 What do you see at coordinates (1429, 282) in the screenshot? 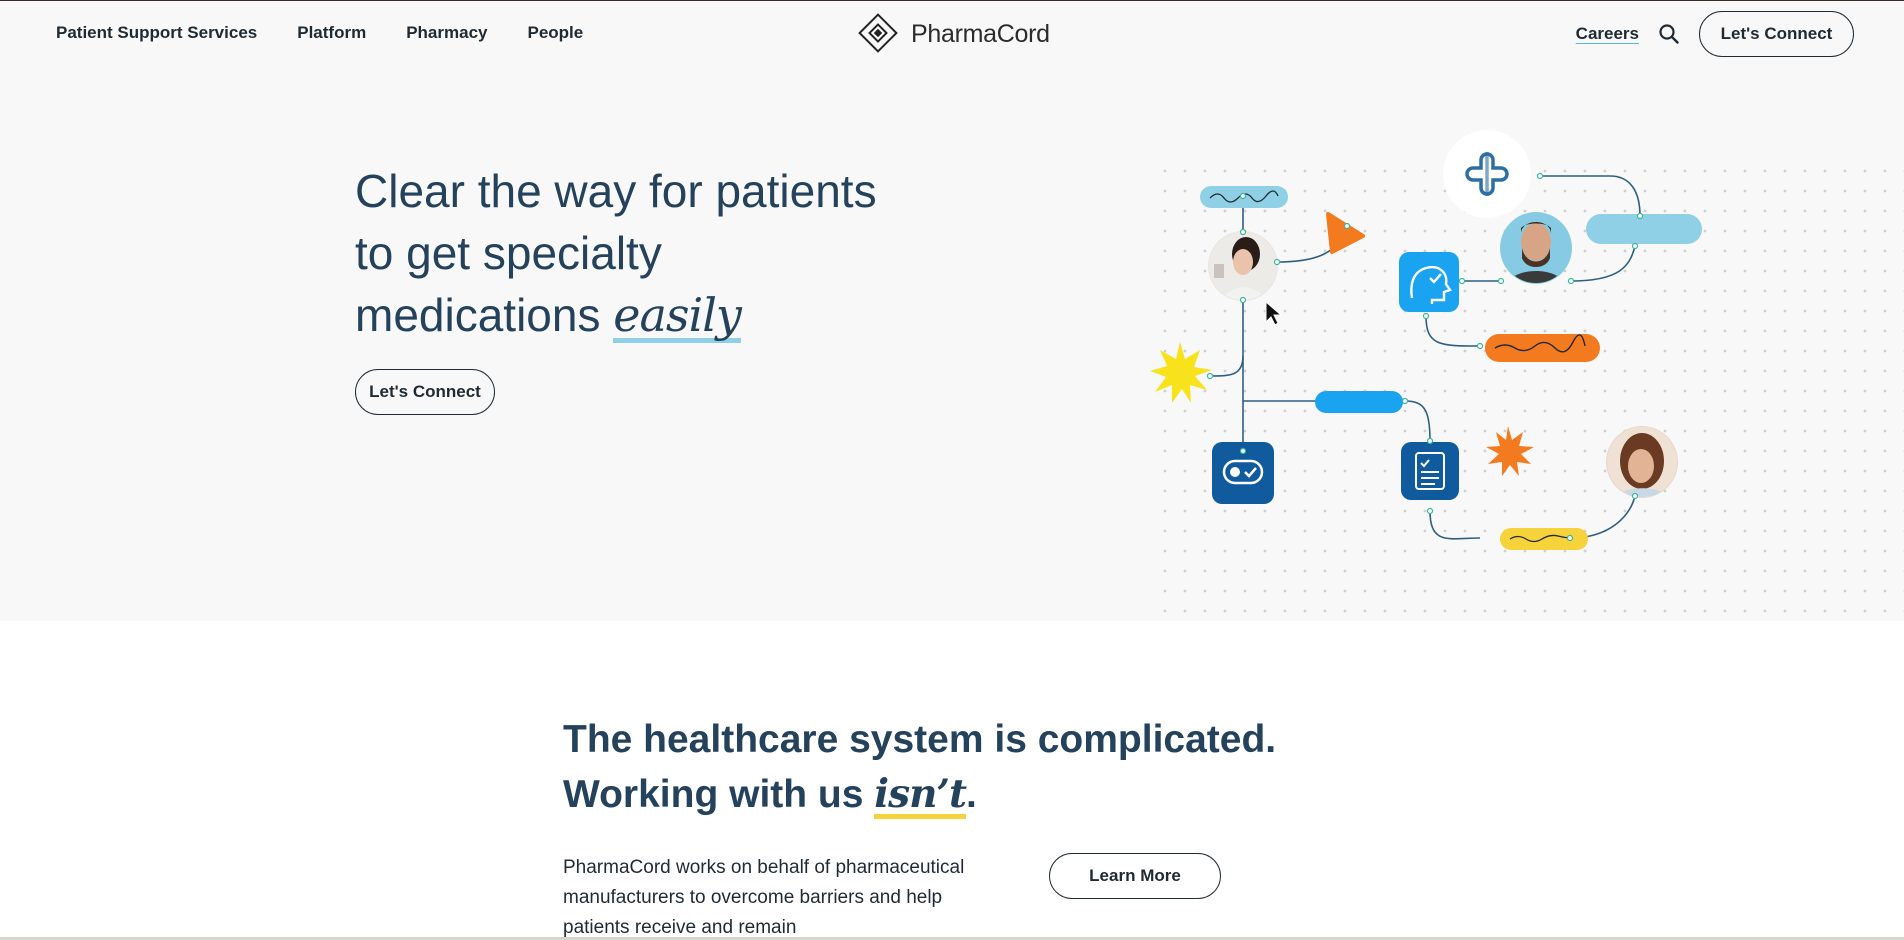
I see `brain-check-tile` at bounding box center [1429, 282].